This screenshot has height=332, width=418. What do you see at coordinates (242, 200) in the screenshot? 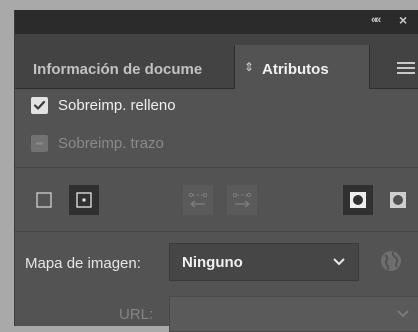
I see `reverse-path-direction-on-icon` at bounding box center [242, 200].